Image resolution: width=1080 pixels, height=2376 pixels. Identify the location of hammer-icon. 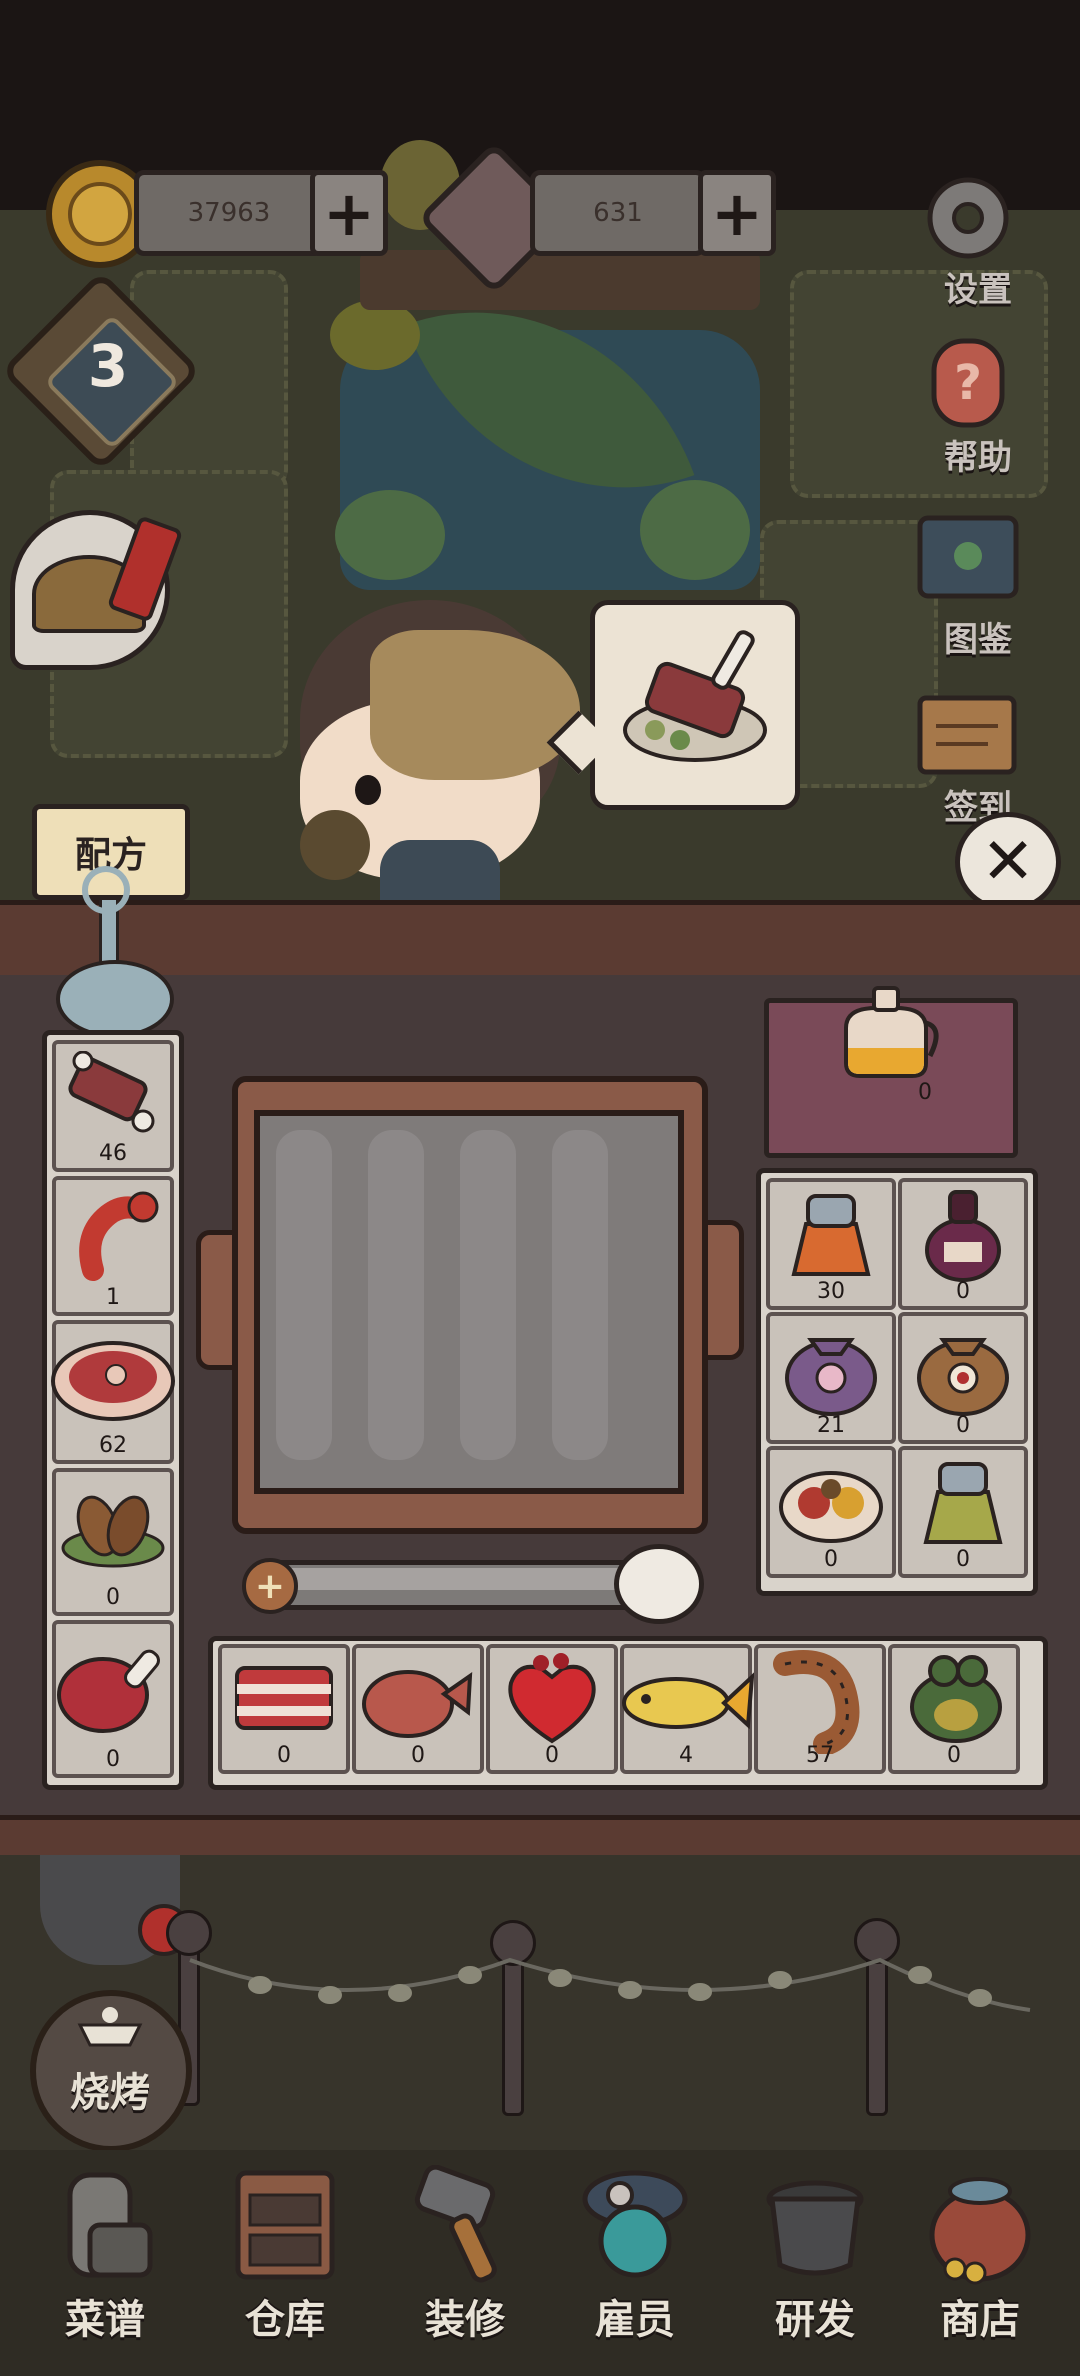
(455, 2224).